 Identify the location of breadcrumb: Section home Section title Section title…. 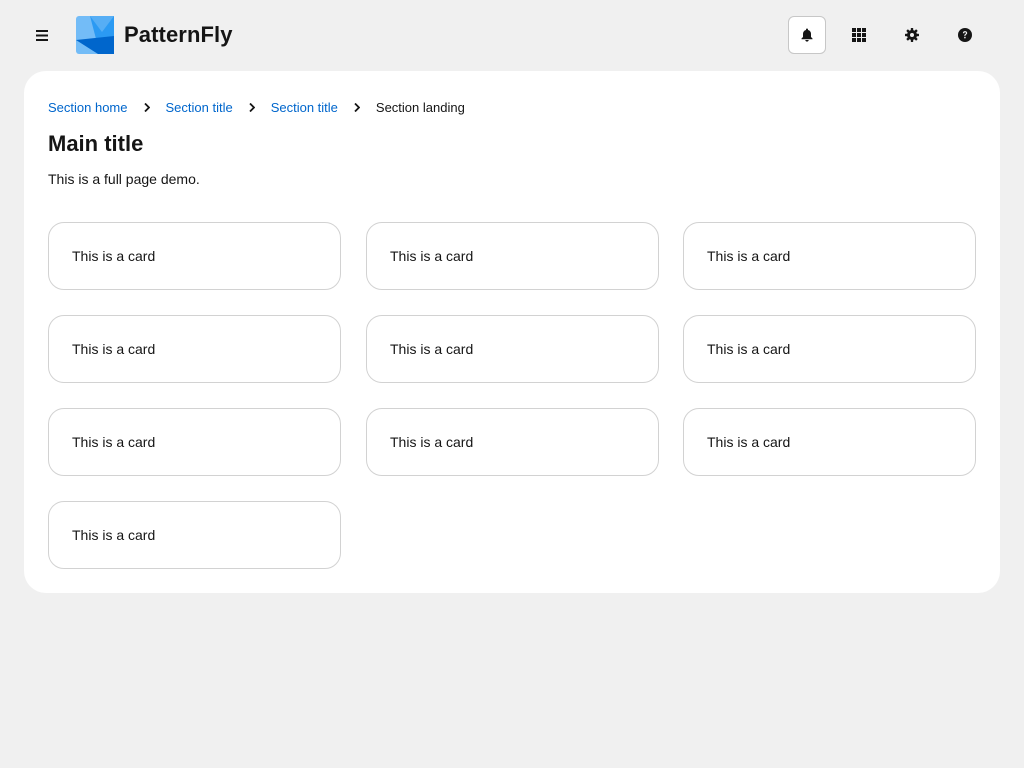
(256, 107).